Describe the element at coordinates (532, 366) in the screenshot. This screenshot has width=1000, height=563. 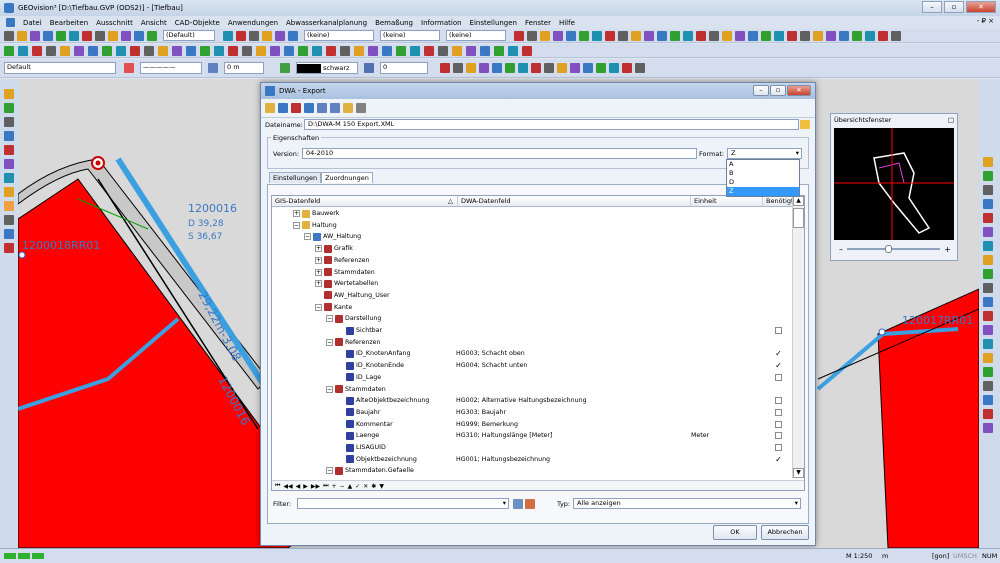
I see `tree-row: ID_KnotenEnde HG004; Schacht unten ✓` at that location.